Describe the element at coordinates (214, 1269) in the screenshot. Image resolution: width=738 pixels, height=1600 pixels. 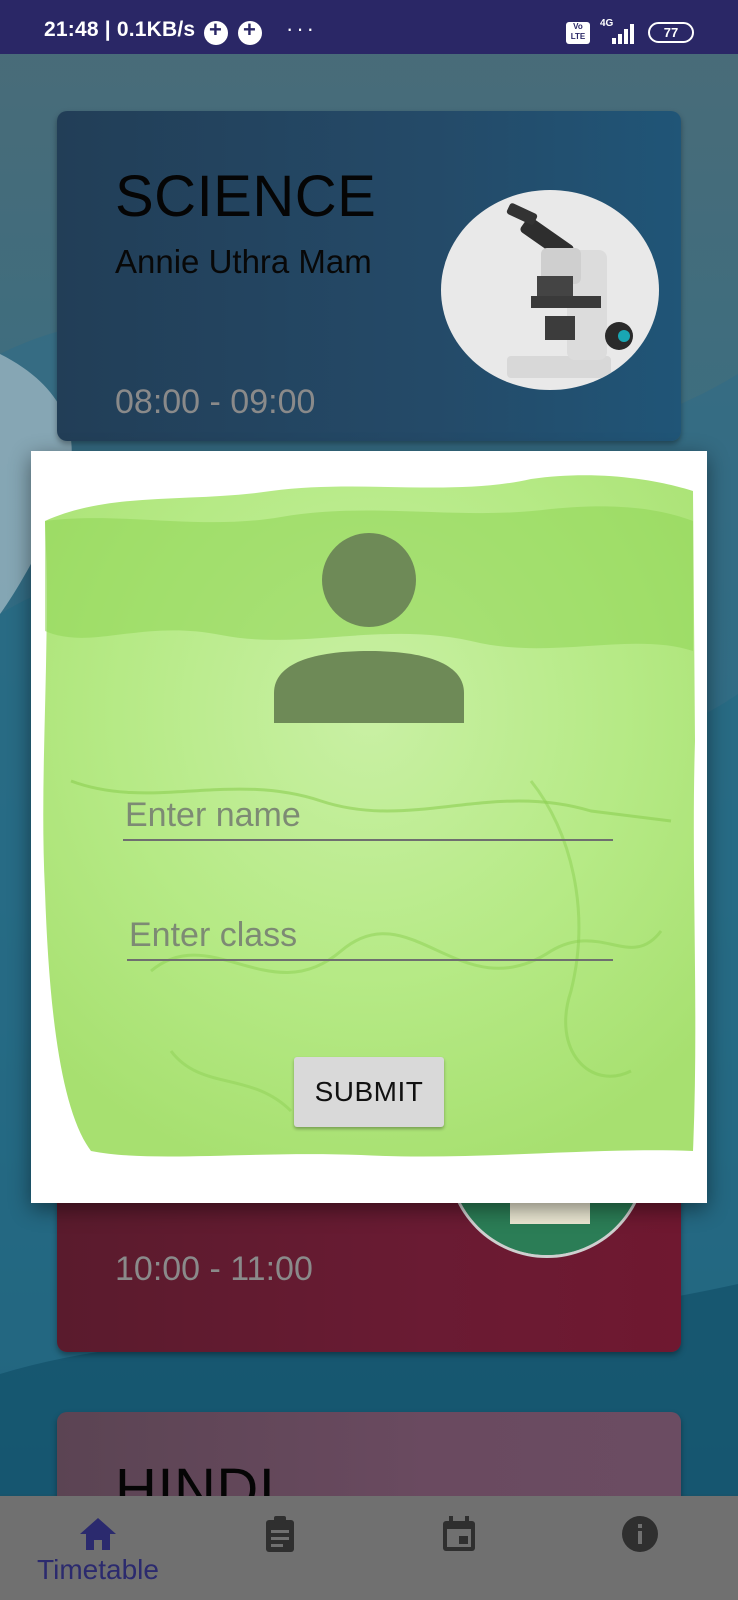
I see `card-time: 10:00 - 11:00` at that location.